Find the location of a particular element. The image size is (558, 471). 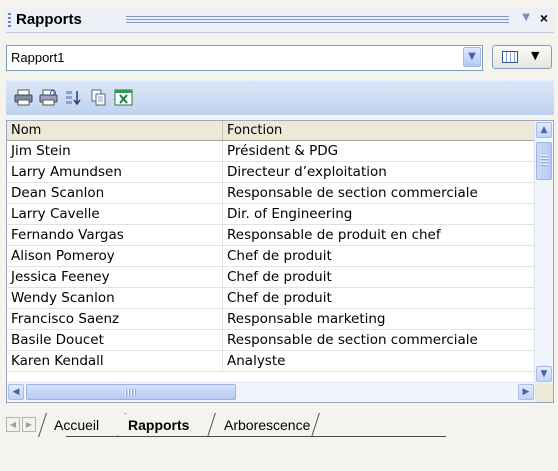

scroll-right-icon: ▶ is located at coordinates (526, 392).